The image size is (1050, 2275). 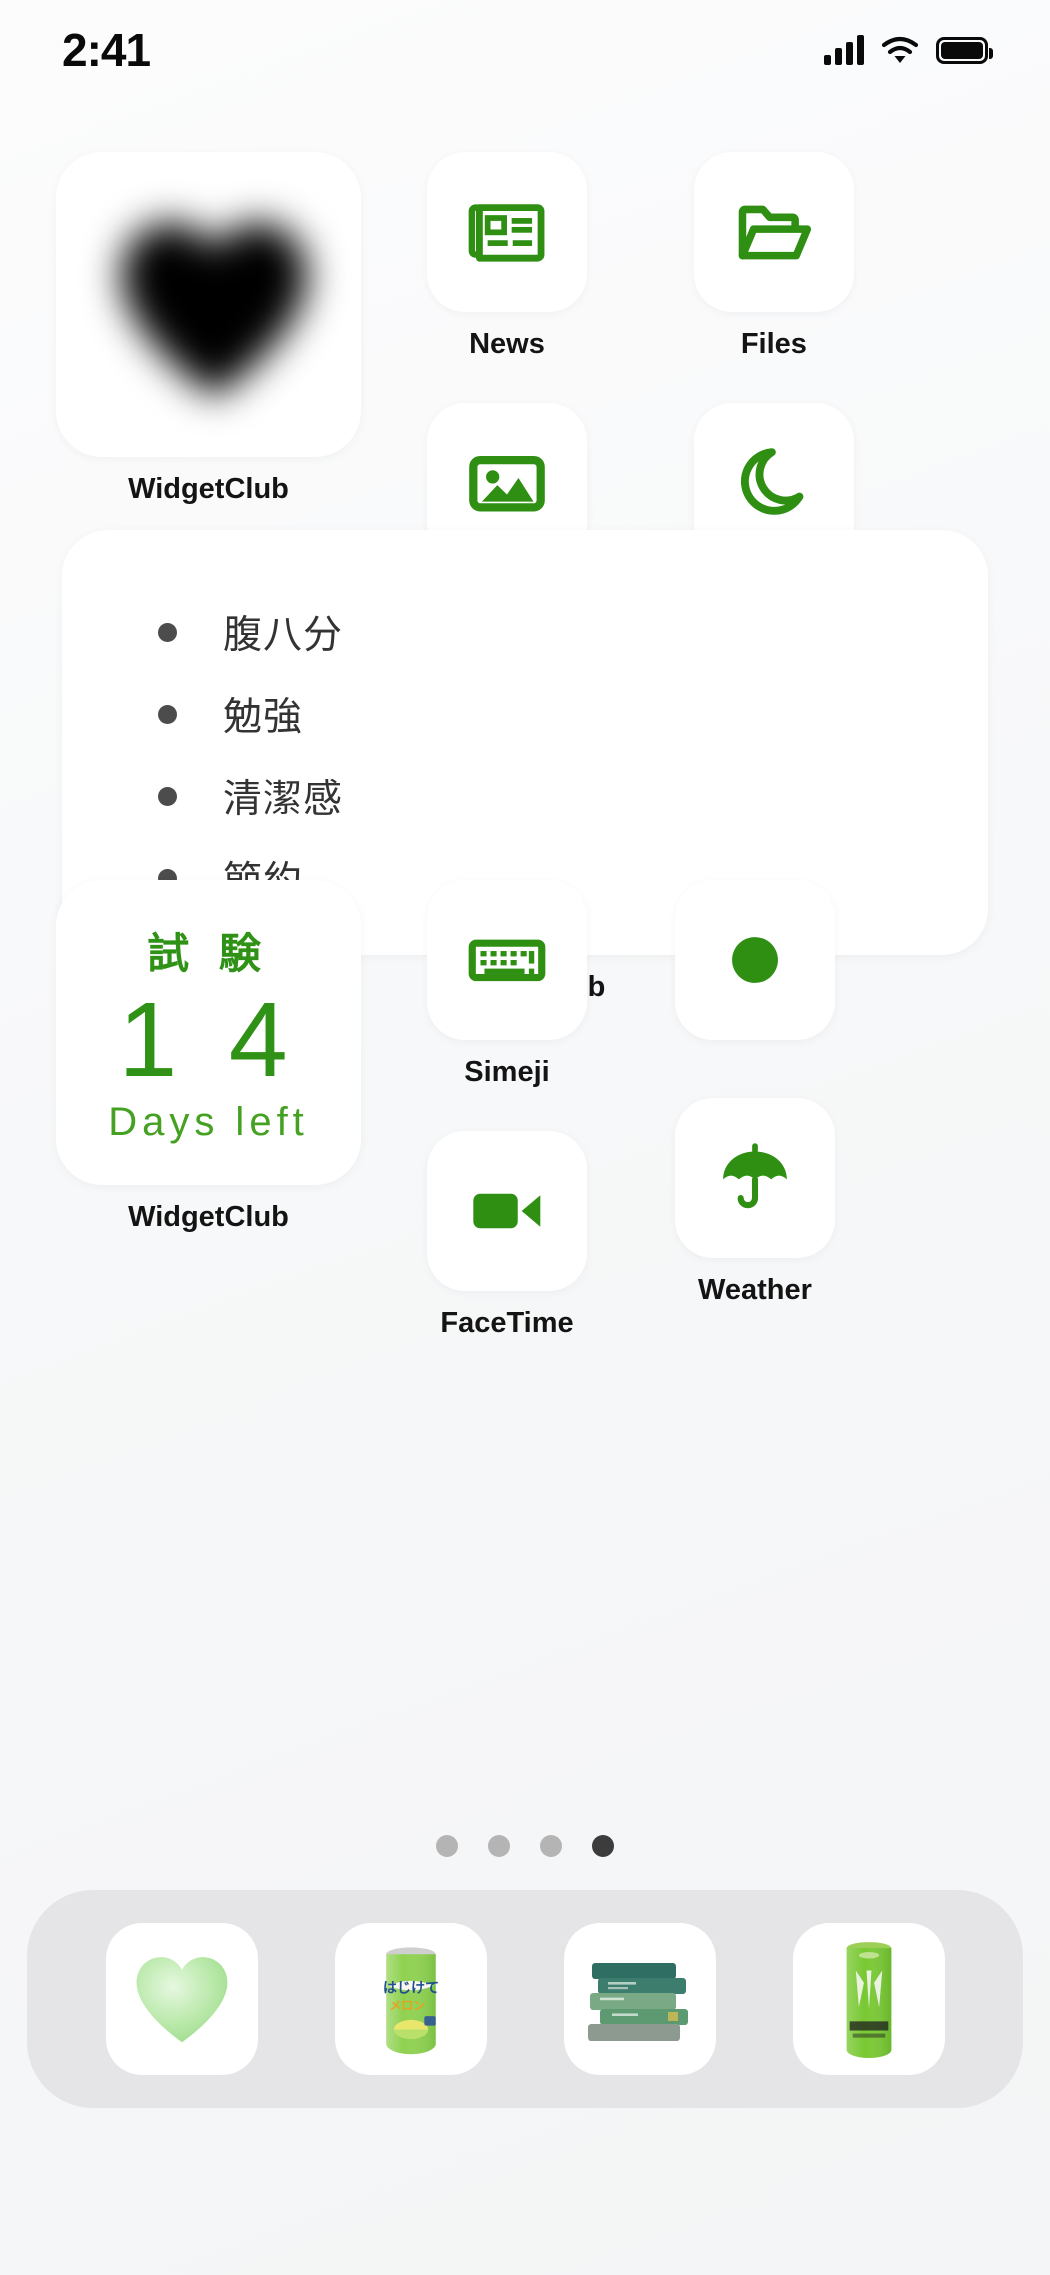 I want to click on app-green-circle, so click(x=755, y=968).